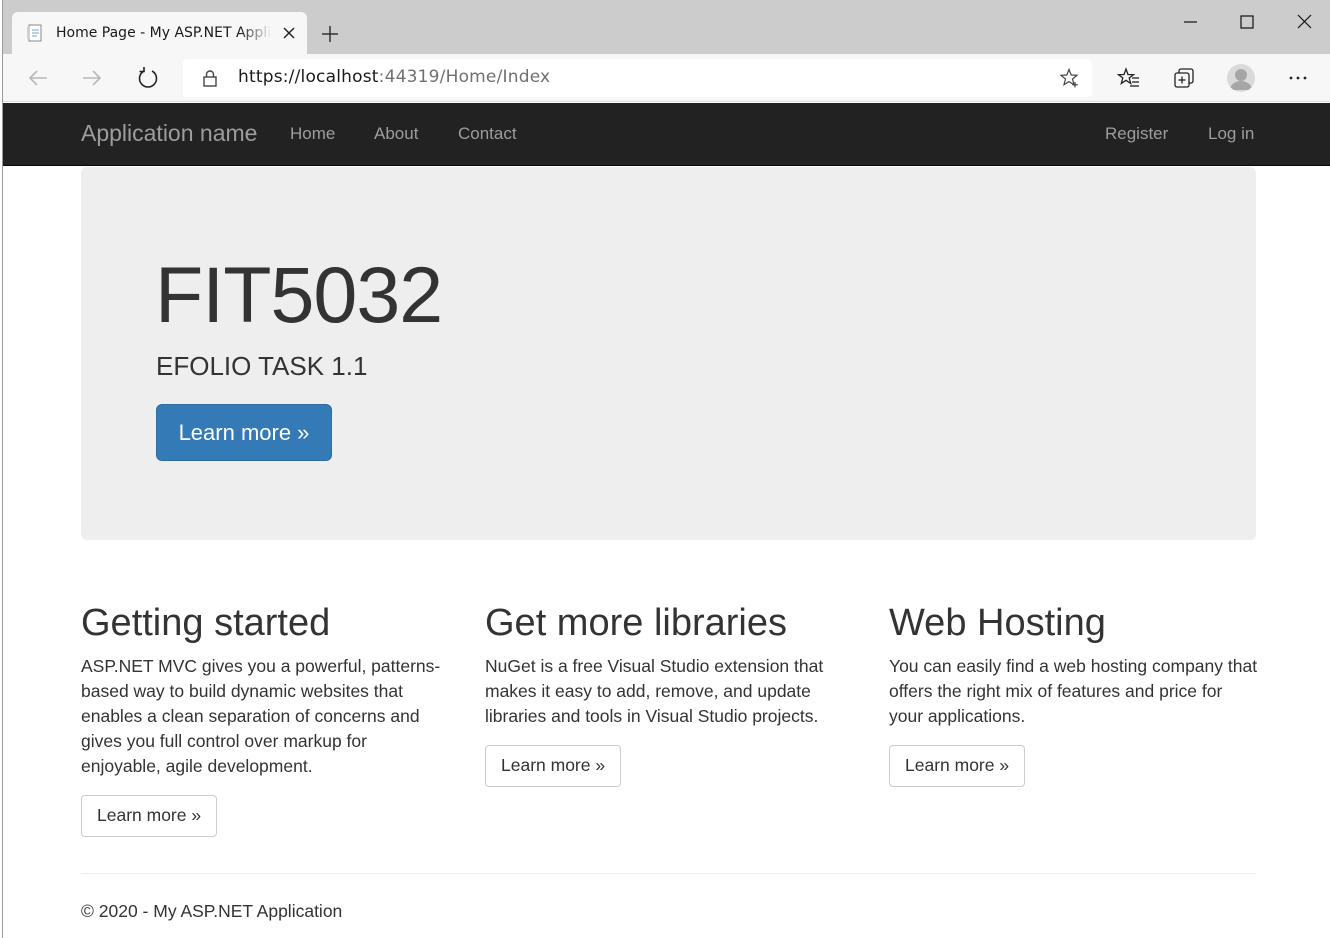 Image resolution: width=1330 pixels, height=938 pixels. What do you see at coordinates (464, 77) in the screenshot?
I see `url-path: :44319/Home/Index` at bounding box center [464, 77].